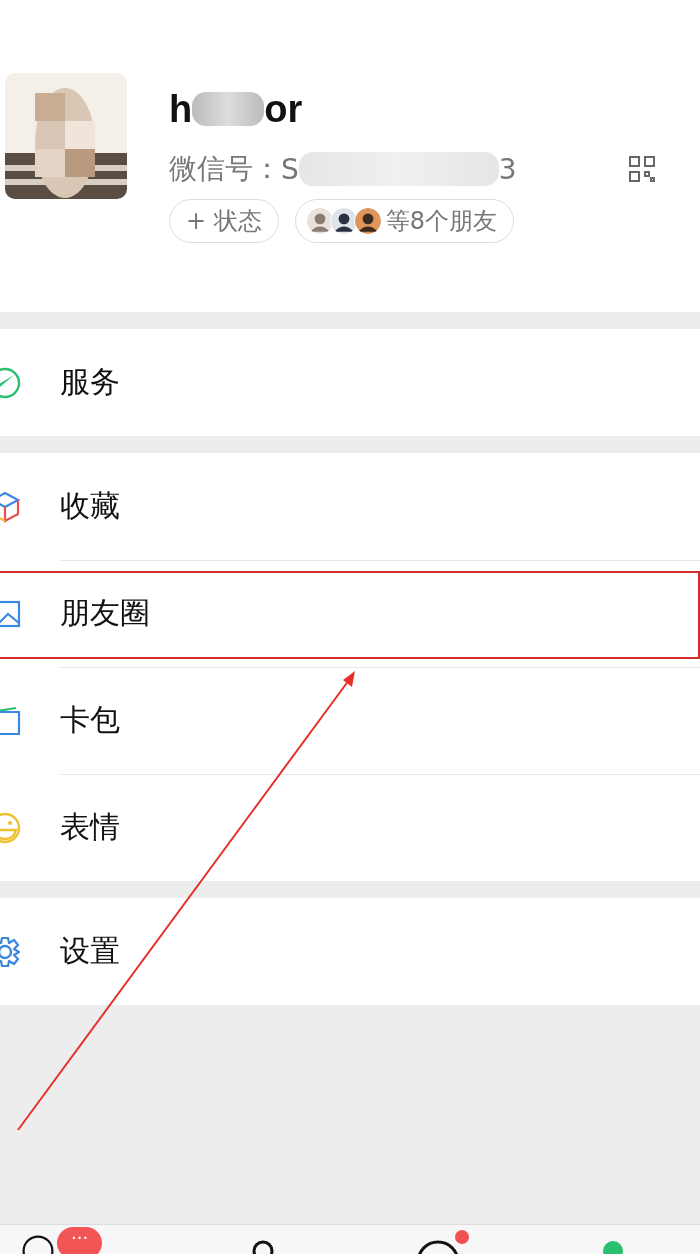  What do you see at coordinates (225, 169) in the screenshot?
I see `wechat-id-label: 微信号：` at bounding box center [225, 169].